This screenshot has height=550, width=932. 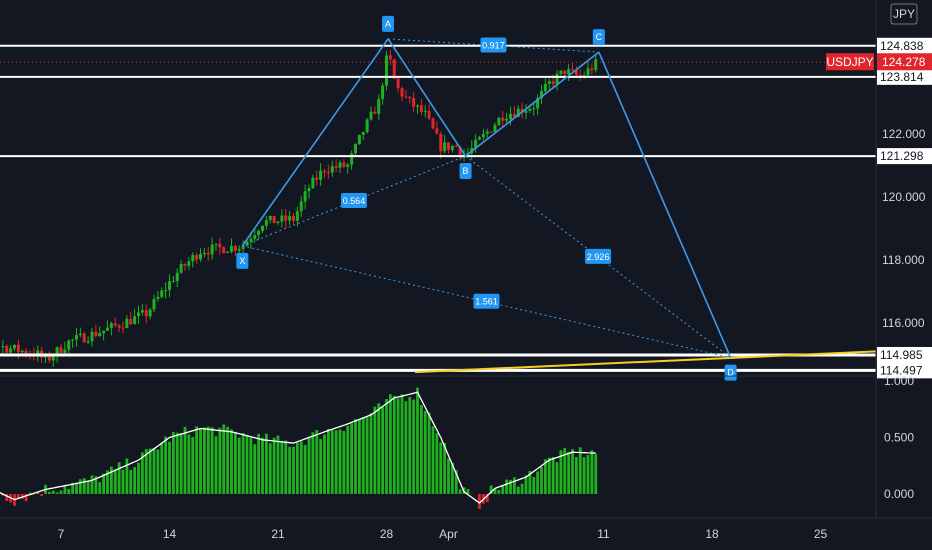 I want to click on oscillator-tick-label: 0.000, so click(x=899, y=494).